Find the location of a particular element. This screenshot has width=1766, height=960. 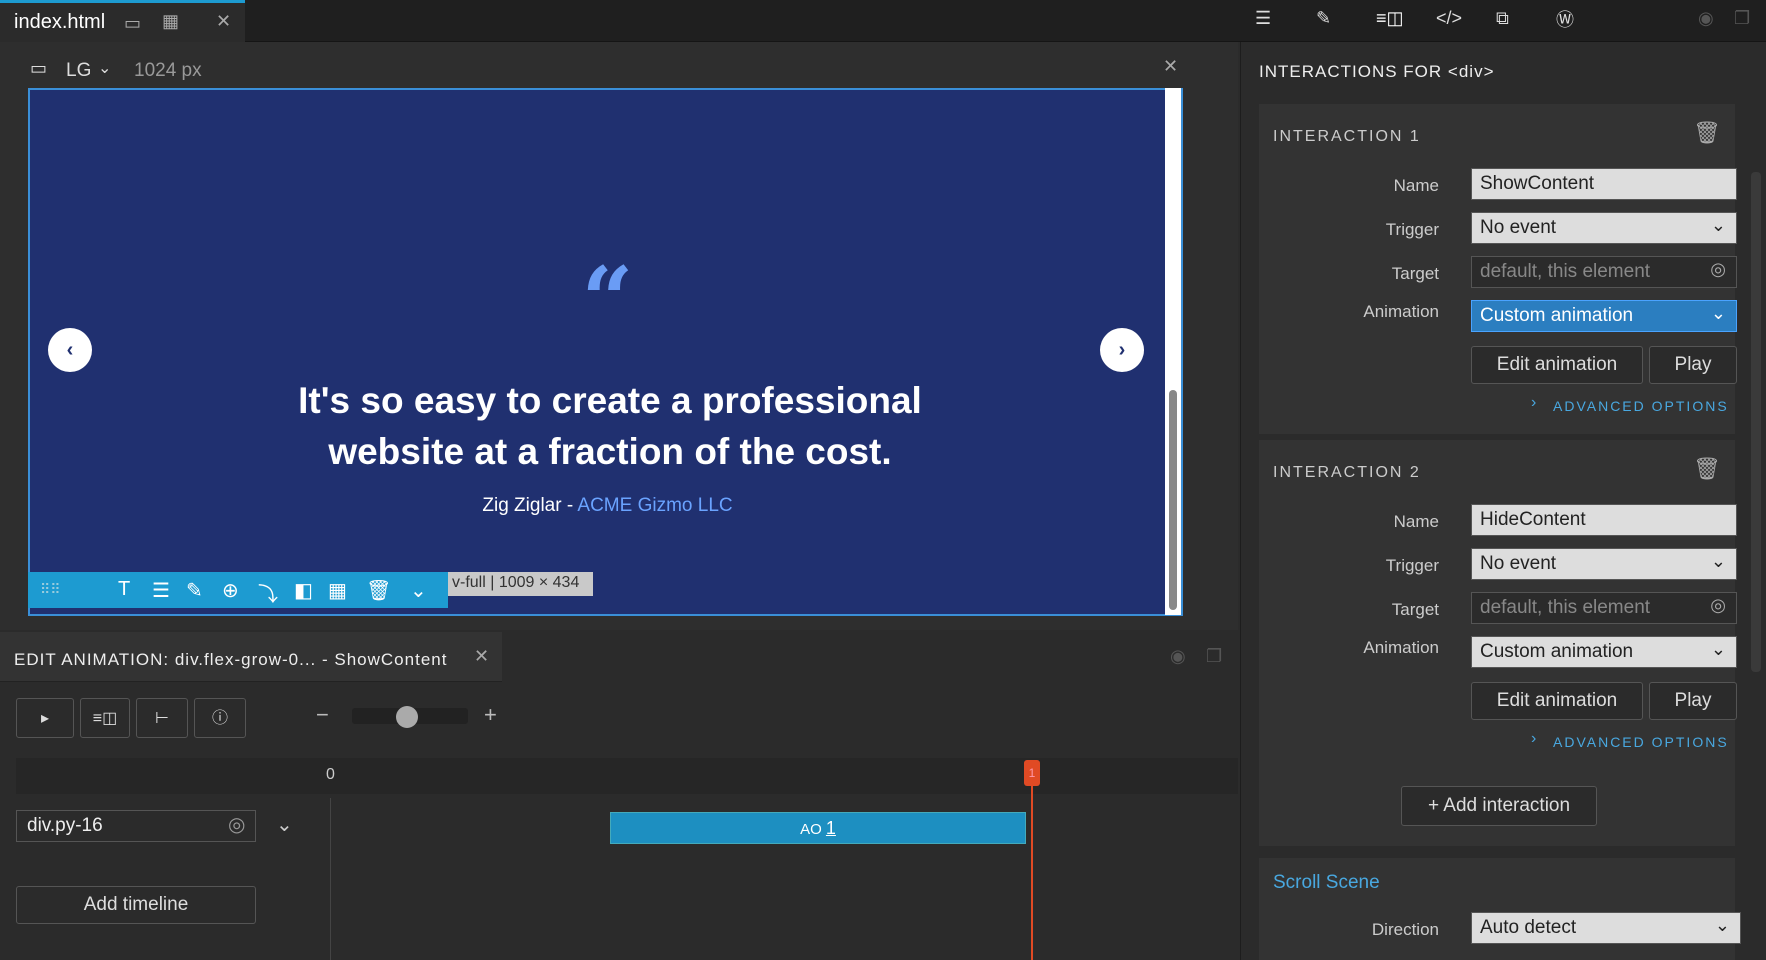

text-icon: T is located at coordinates (124, 589).